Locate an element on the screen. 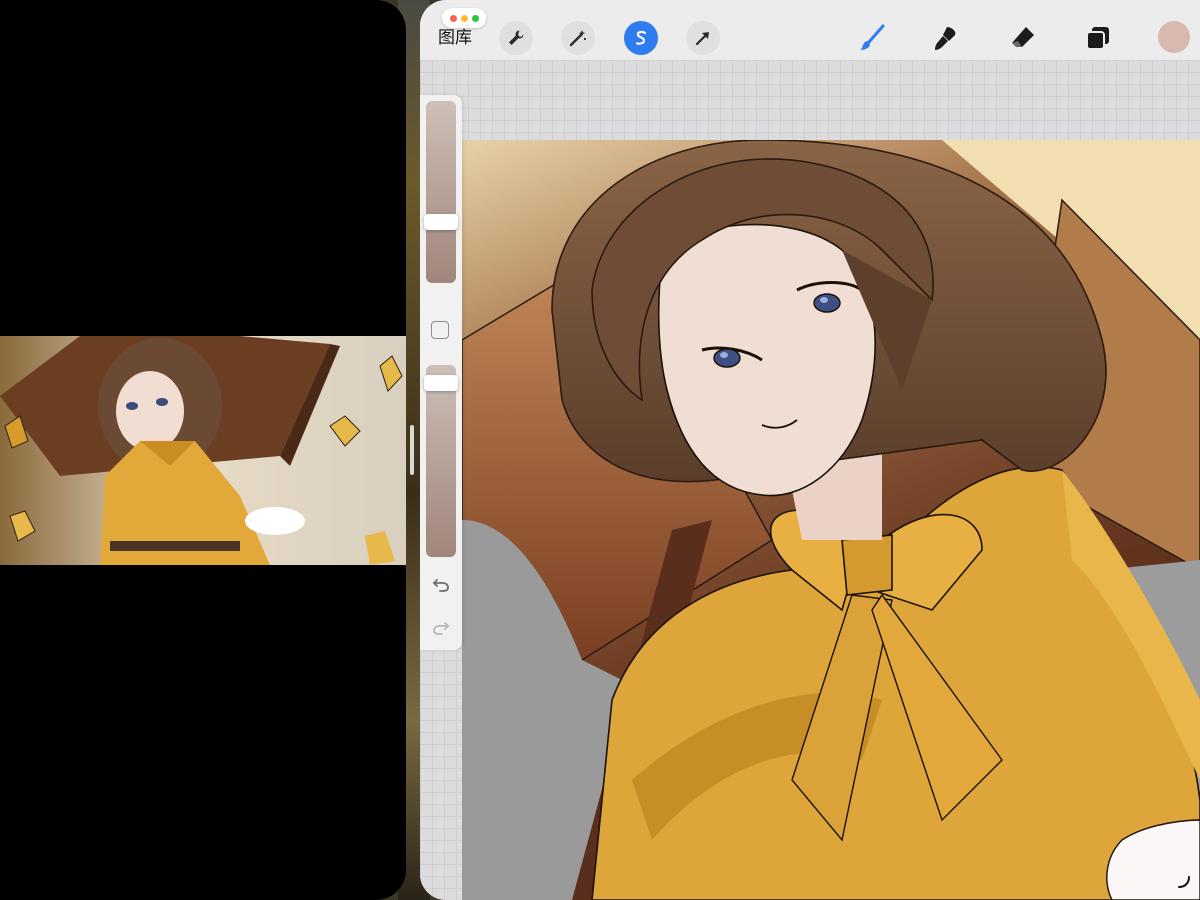 This screenshot has width=1200, height=900. wrench-icon is located at coordinates (516, 37).